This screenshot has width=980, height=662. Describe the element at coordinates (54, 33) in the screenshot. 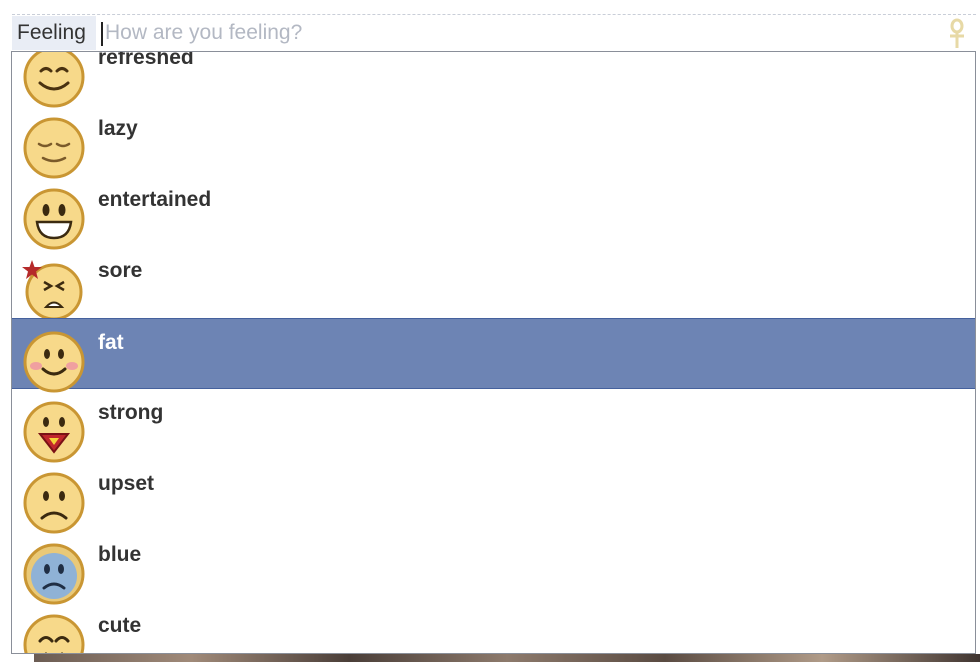

I see `feeling-tag: Feeling` at that location.